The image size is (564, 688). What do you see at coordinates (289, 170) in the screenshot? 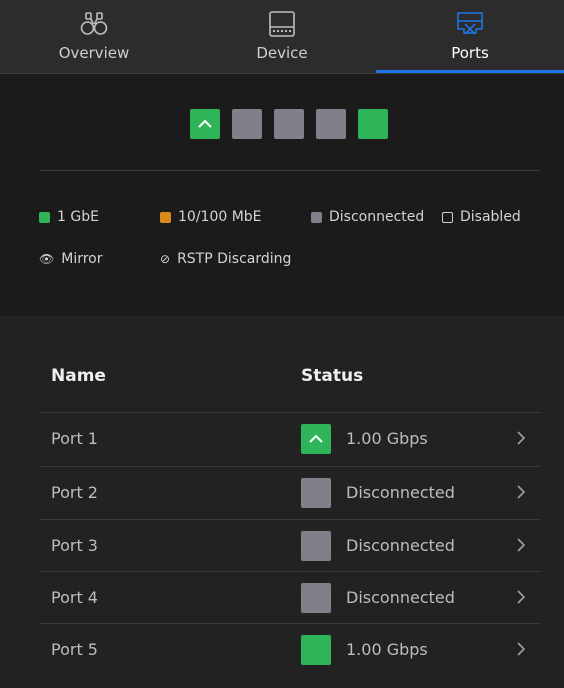
I see `summary-divider` at bounding box center [289, 170].